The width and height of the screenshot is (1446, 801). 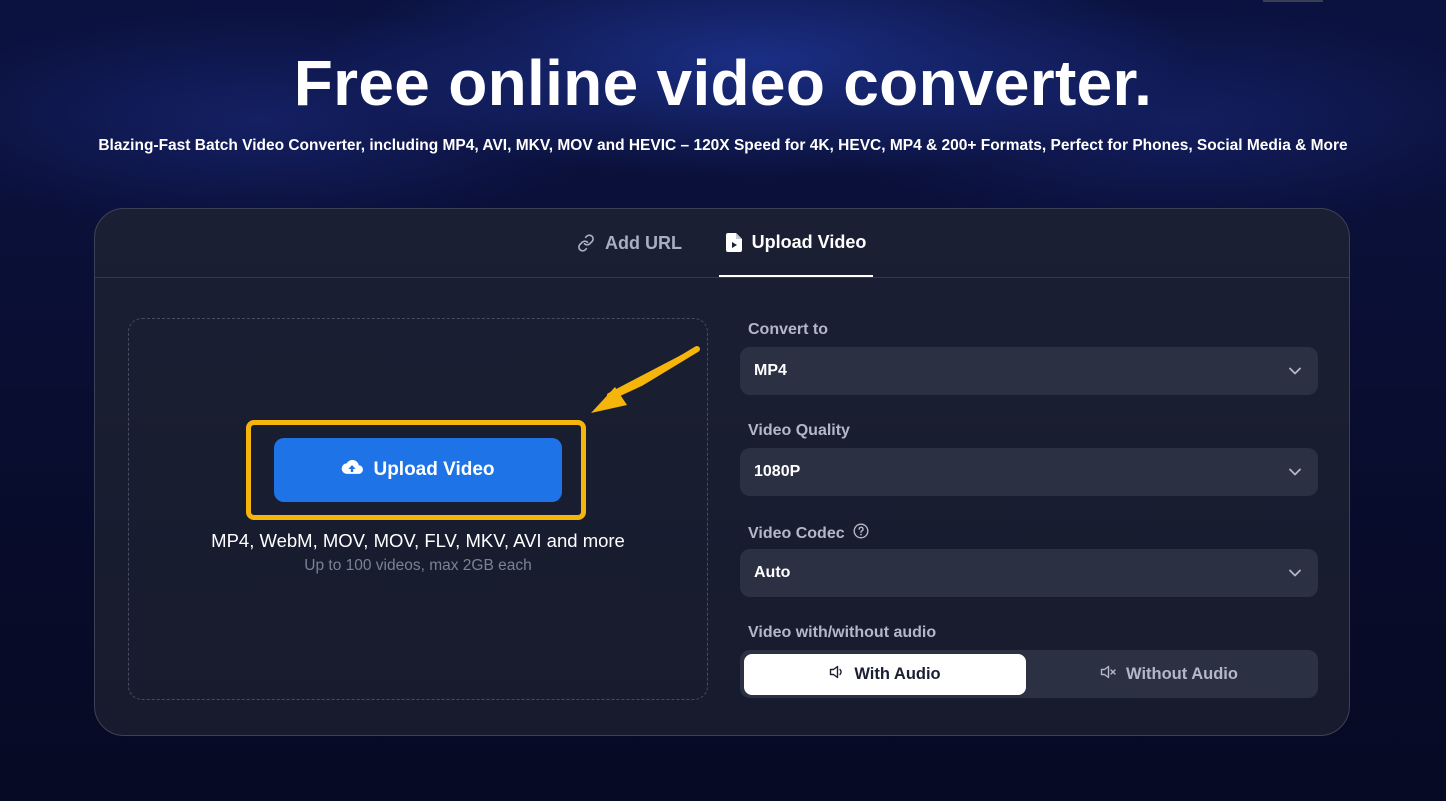 What do you see at coordinates (723, 83) in the screenshot?
I see `page-title: Free online video converter.` at bounding box center [723, 83].